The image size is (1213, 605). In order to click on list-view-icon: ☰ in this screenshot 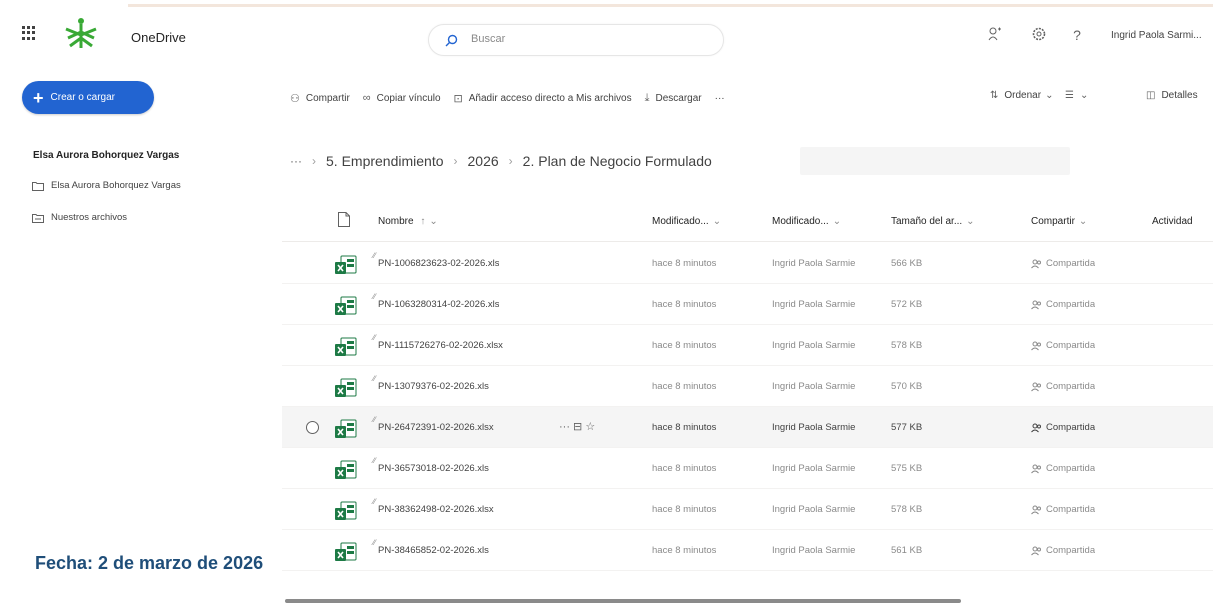, I will do `click(1069, 95)`.